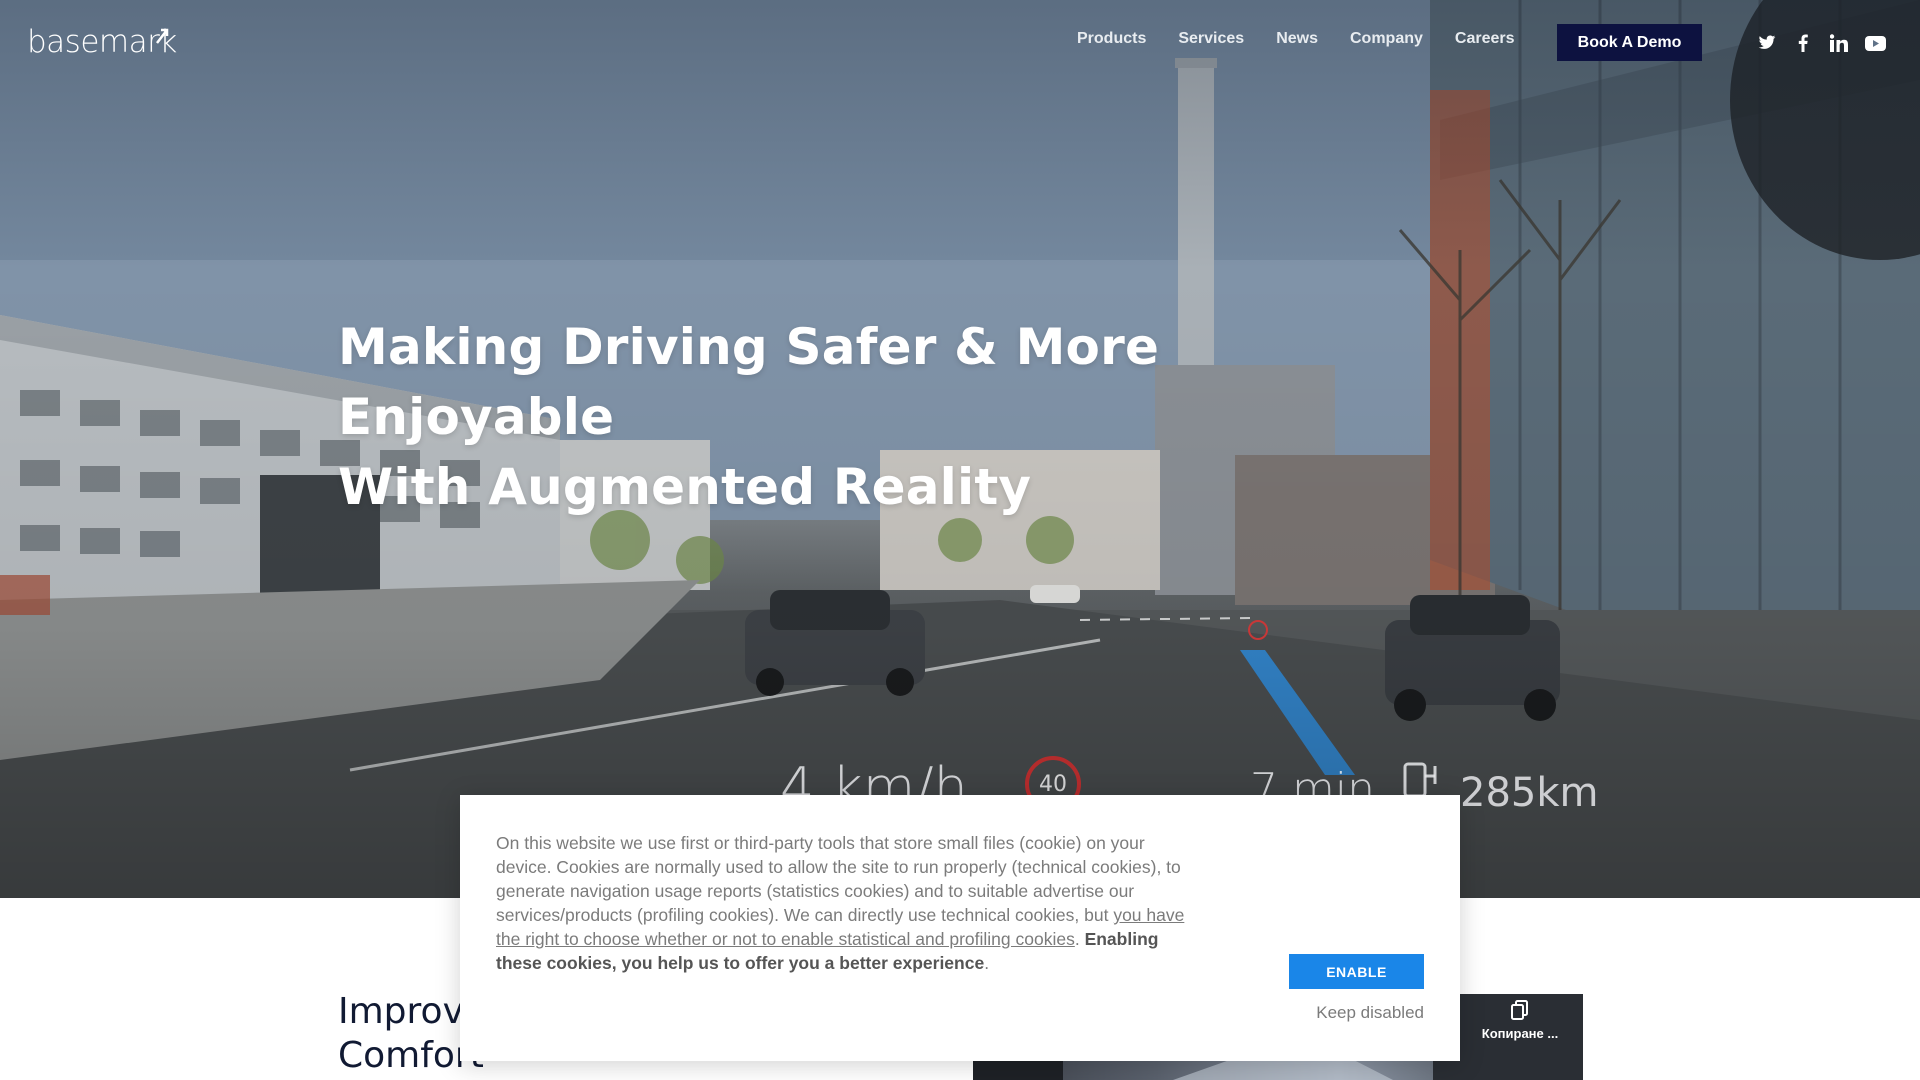 Image resolution: width=1920 pixels, height=1080 pixels. Describe the element at coordinates (1420, 780) in the screenshot. I see `charging-station-icon` at that location.